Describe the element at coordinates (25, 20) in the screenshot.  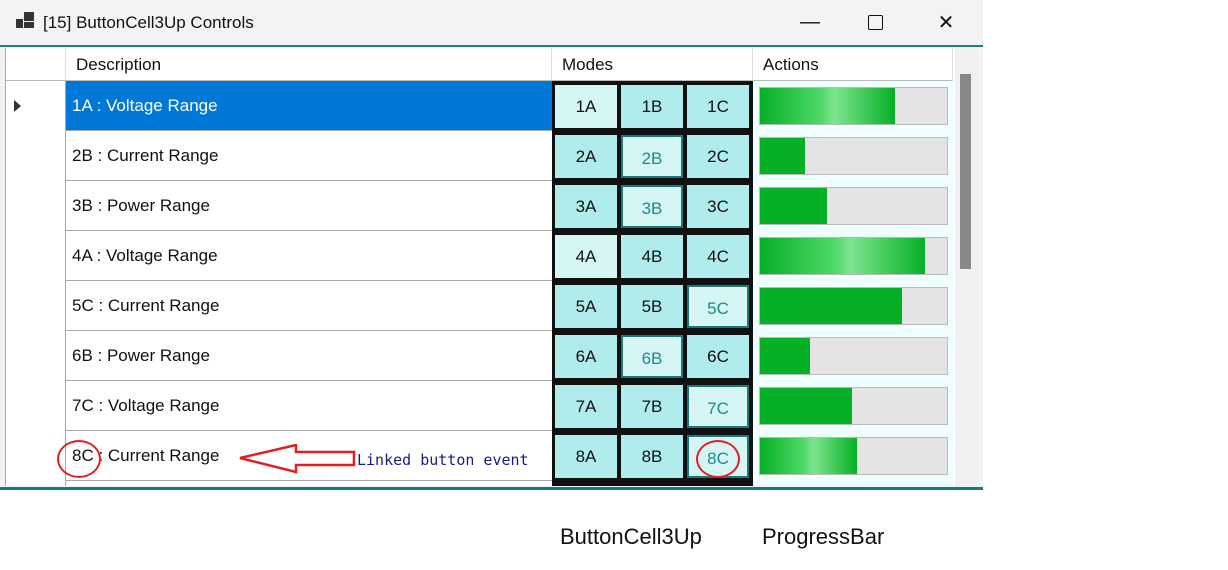
I see `app-icon` at that location.